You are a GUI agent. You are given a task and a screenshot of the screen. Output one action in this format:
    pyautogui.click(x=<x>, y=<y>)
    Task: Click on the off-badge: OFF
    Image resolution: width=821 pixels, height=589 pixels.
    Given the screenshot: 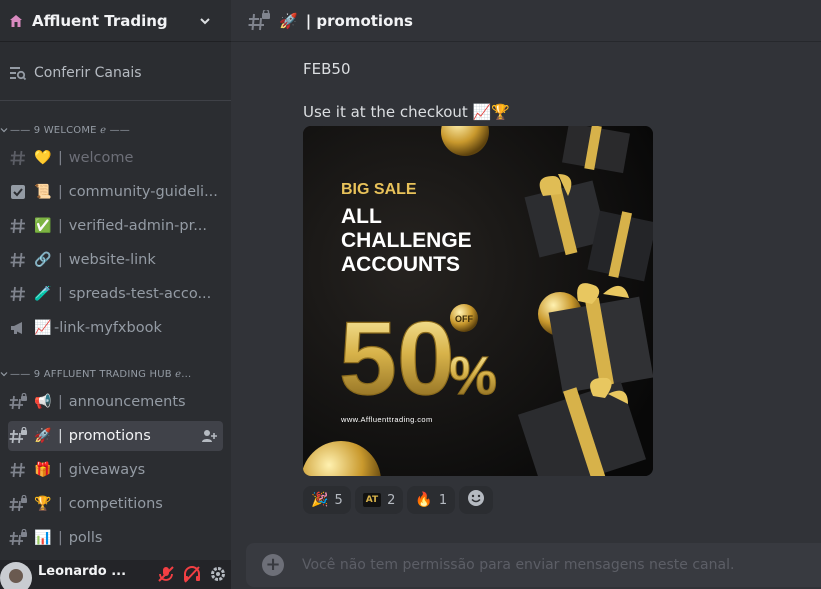 What is the action you would take?
    pyautogui.click(x=464, y=319)
    